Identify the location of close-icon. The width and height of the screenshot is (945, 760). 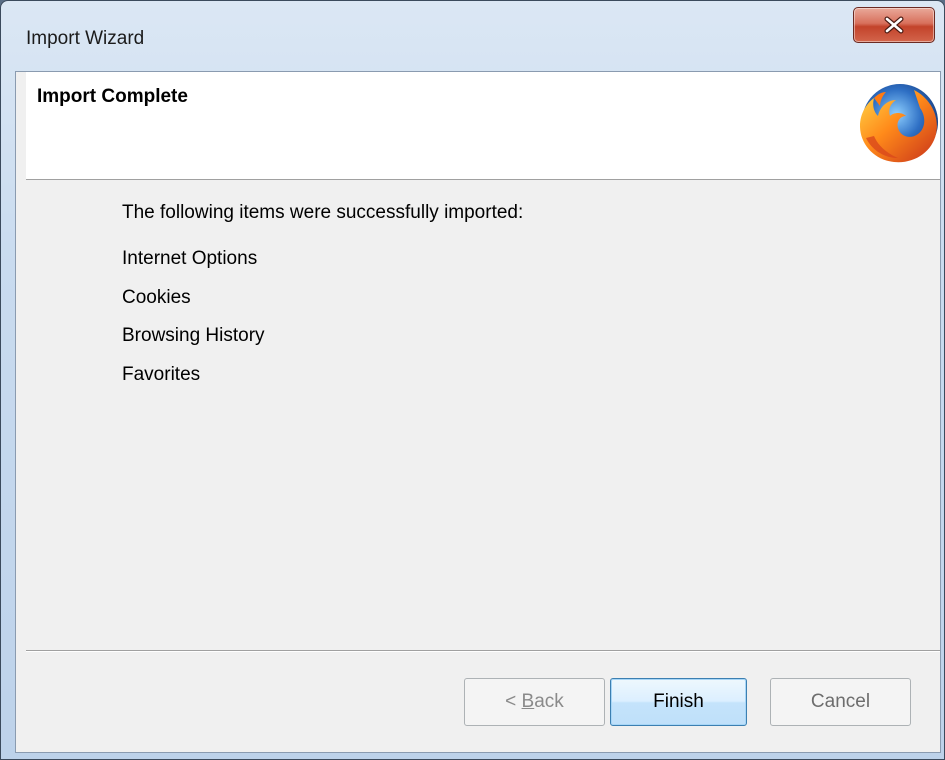
(894, 25).